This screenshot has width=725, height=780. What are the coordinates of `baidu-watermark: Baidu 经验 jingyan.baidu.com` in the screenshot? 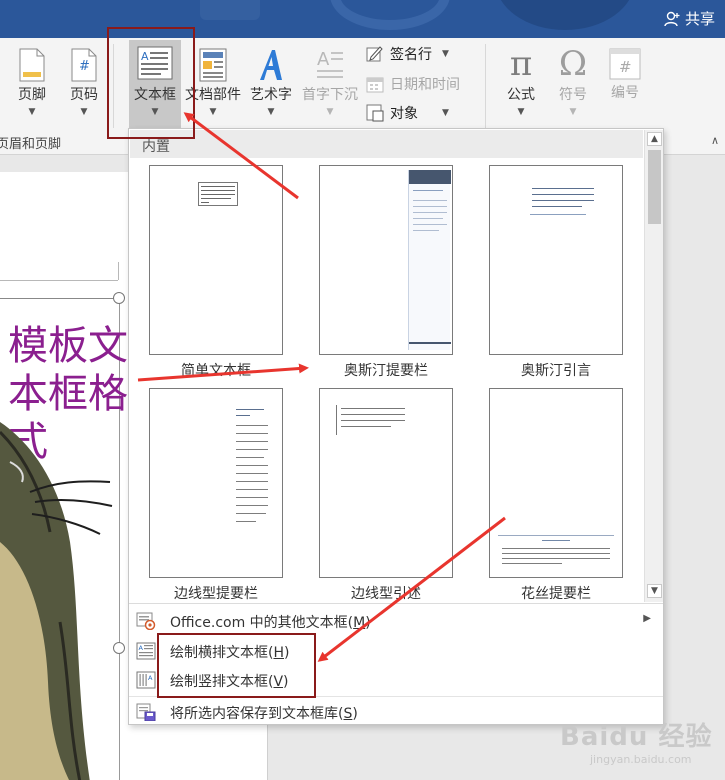 It's located at (640, 746).